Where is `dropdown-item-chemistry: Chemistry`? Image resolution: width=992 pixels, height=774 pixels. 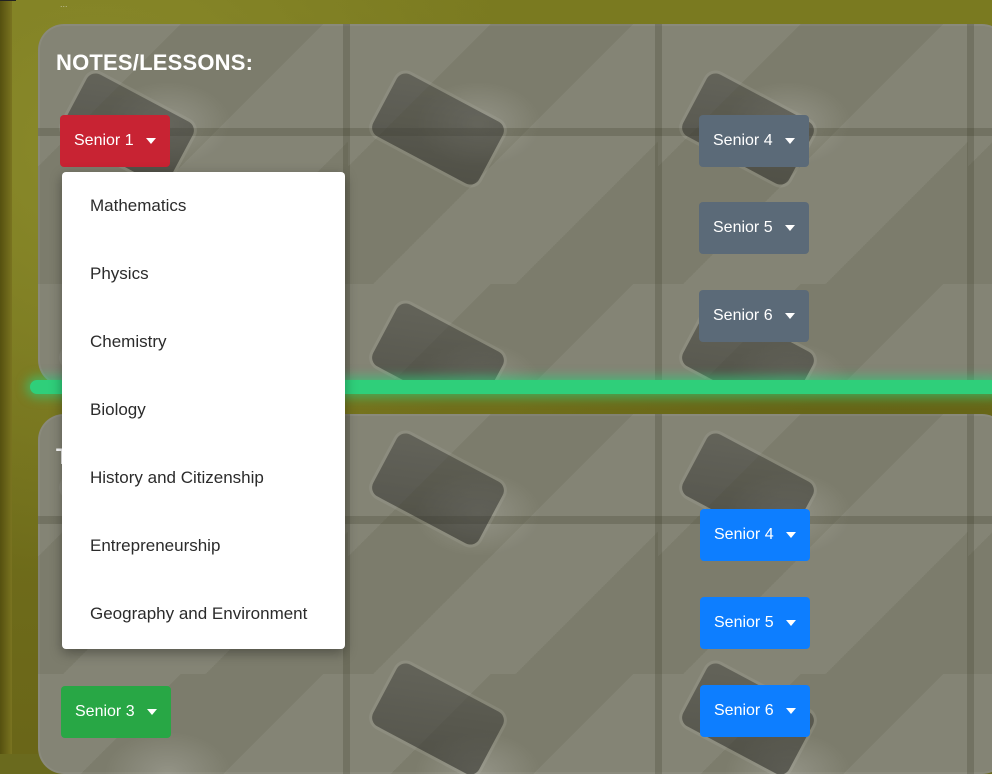
dropdown-item-chemistry: Chemistry is located at coordinates (203, 342).